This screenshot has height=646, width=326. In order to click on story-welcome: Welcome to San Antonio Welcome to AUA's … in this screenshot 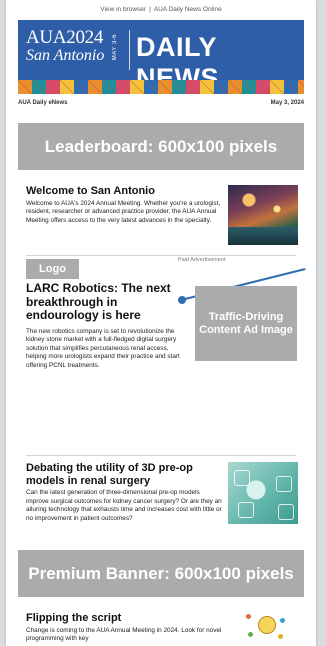, I will do `click(124, 205)`.